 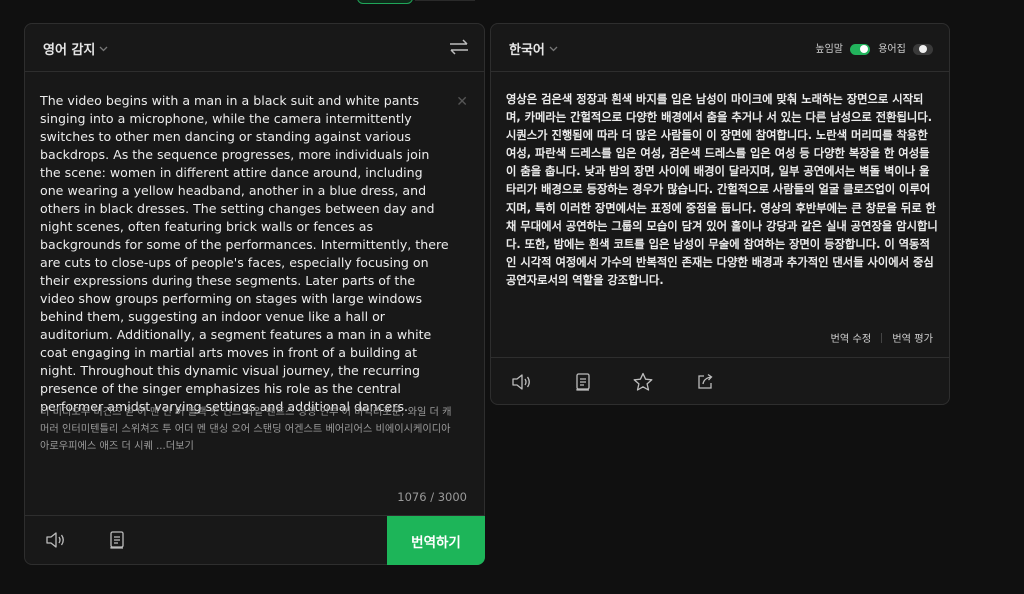 I want to click on target-toggles: 높임말 용어집, so click(x=874, y=47).